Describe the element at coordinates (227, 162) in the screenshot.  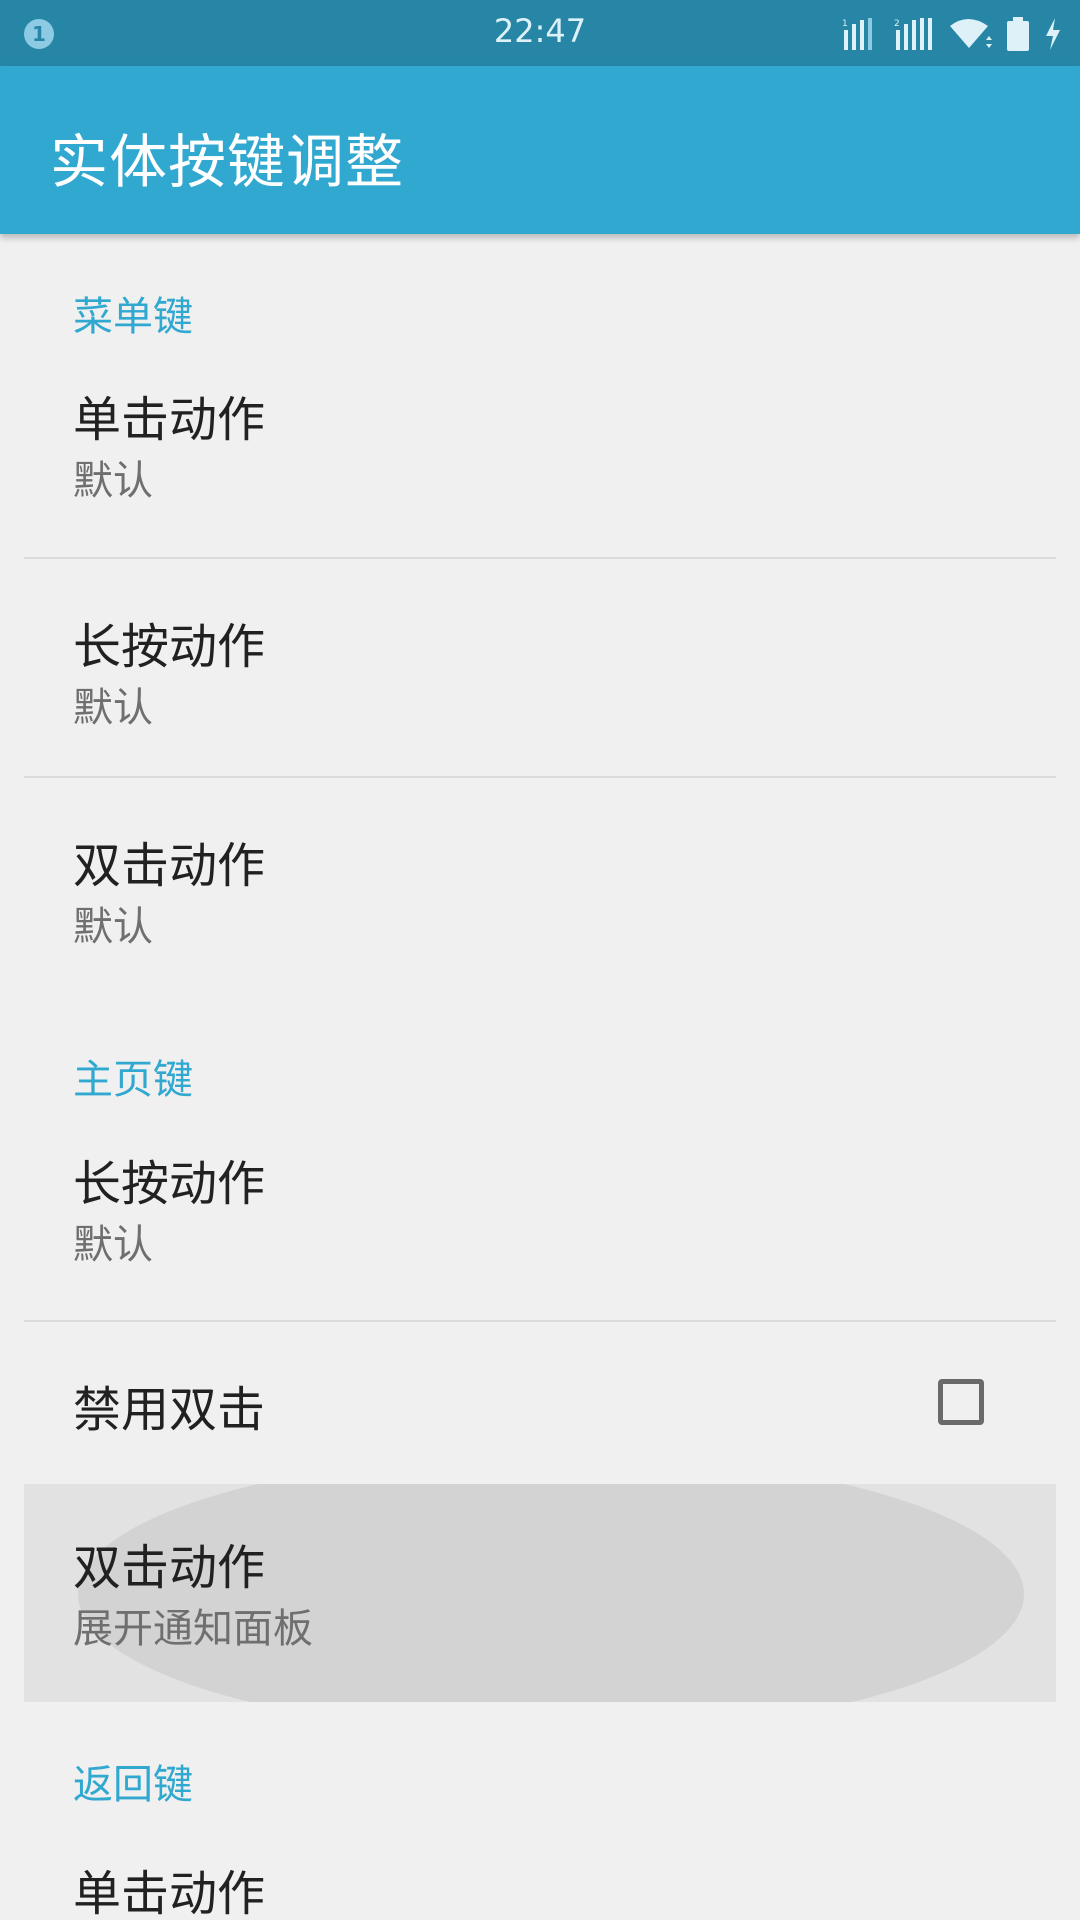
I see `page-title: 实体按键调整` at that location.